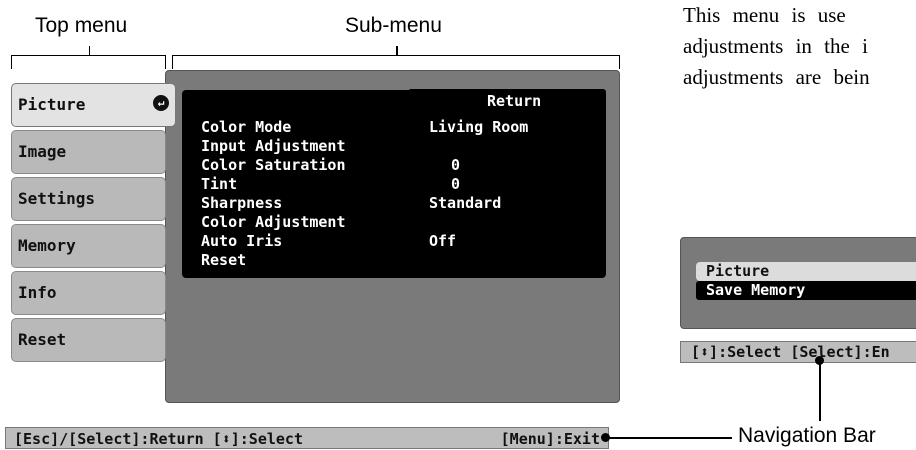  I want to click on sub-menu-item-color-mode: Color Mode Living Room, so click(394, 127).